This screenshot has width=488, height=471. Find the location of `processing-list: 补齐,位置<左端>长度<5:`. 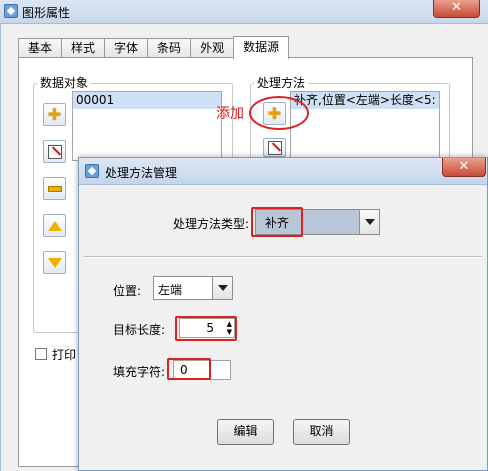

processing-list: 补齐,位置<左端>长度<5: is located at coordinates (365, 126).